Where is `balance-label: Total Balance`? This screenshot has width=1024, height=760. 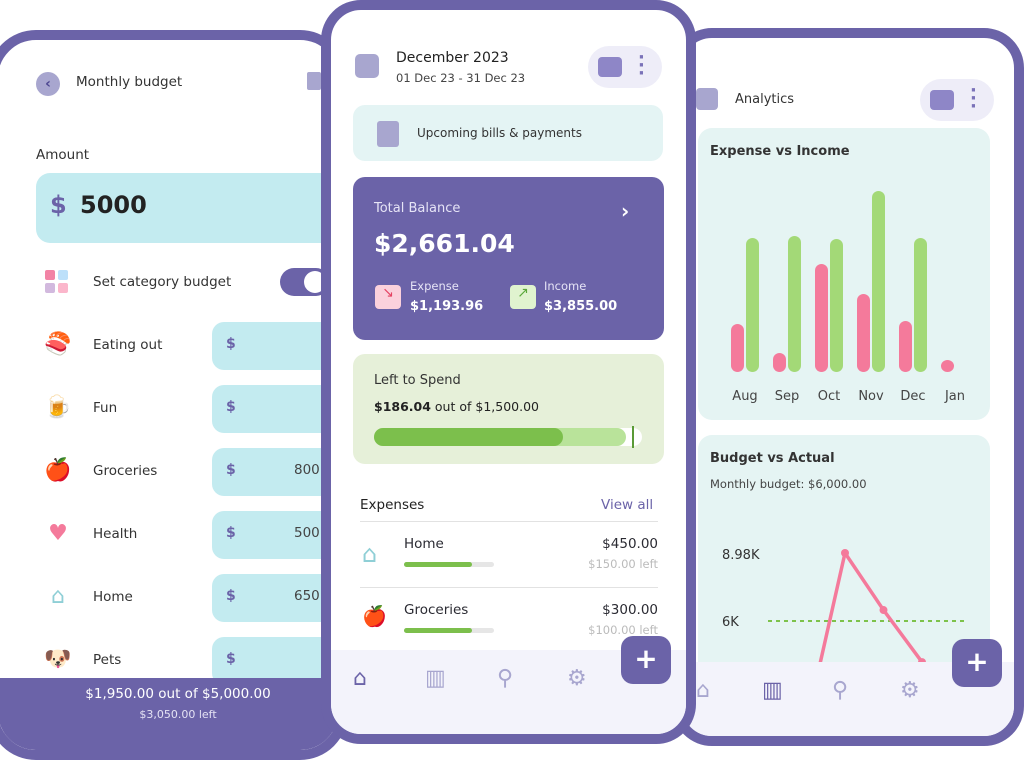 balance-label: Total Balance is located at coordinates (417, 208).